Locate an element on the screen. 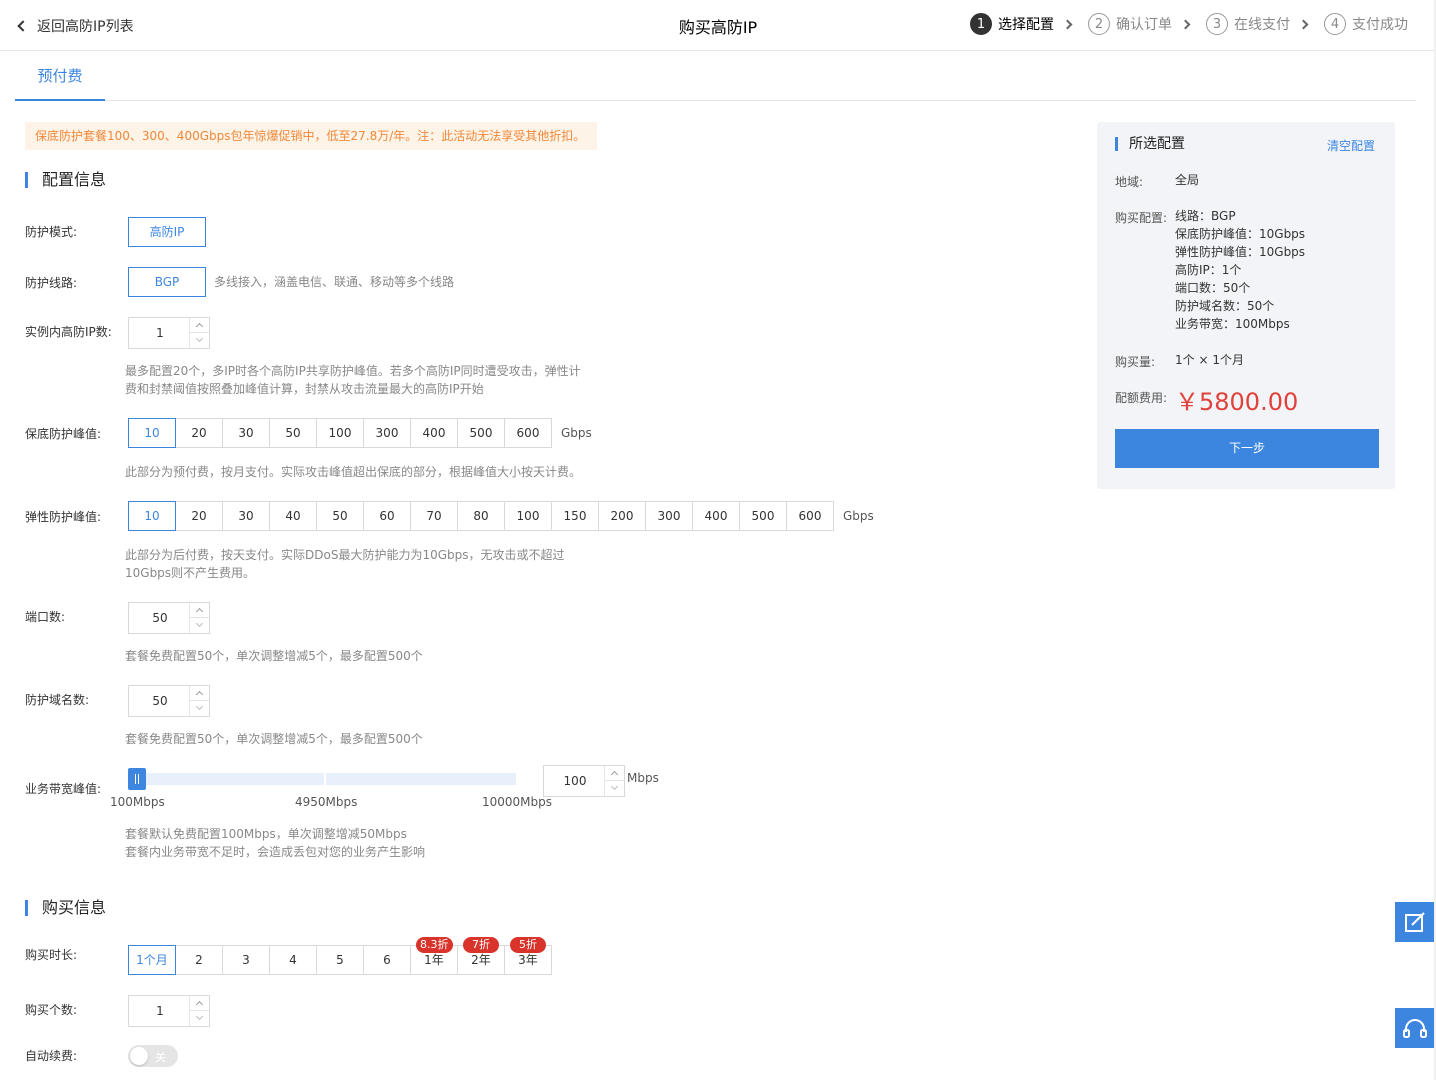  base-peak-option: 400 is located at coordinates (434, 433).